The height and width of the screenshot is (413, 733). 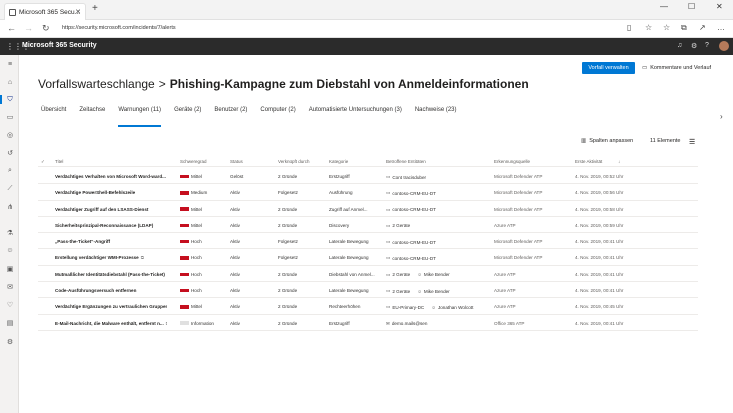 What do you see at coordinates (648, 27) in the screenshot?
I see `favorite-star-icon: ☆` at bounding box center [648, 27].